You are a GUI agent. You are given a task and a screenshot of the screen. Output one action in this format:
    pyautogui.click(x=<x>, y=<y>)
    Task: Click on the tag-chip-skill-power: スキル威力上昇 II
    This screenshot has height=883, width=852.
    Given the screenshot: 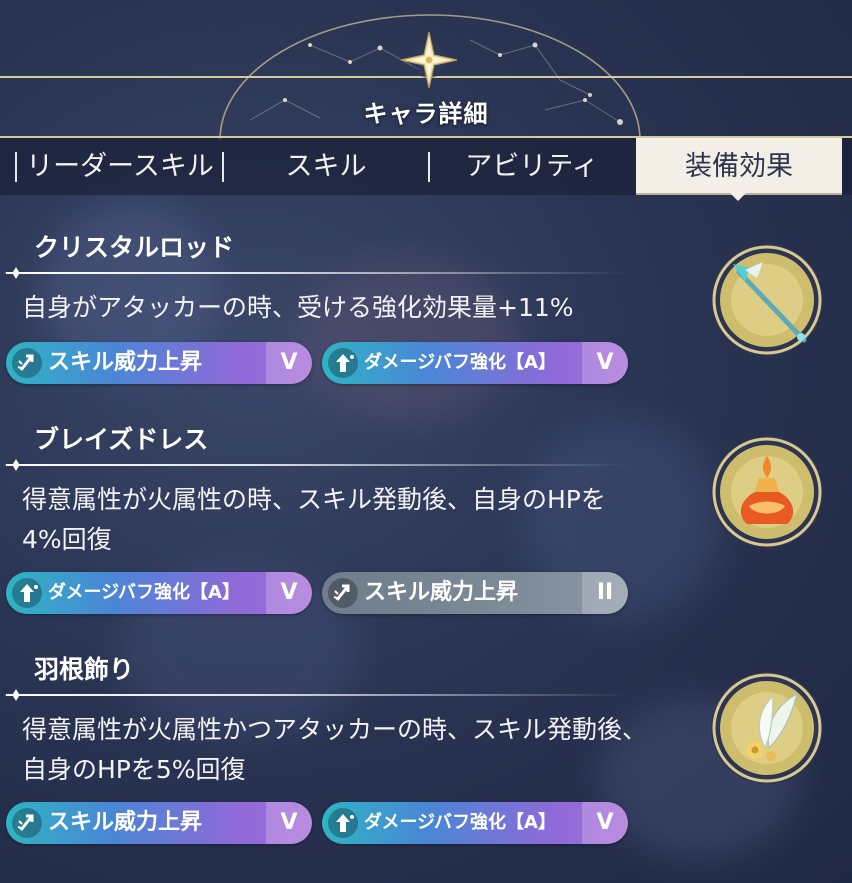 What is the action you would take?
    pyautogui.click(x=475, y=593)
    